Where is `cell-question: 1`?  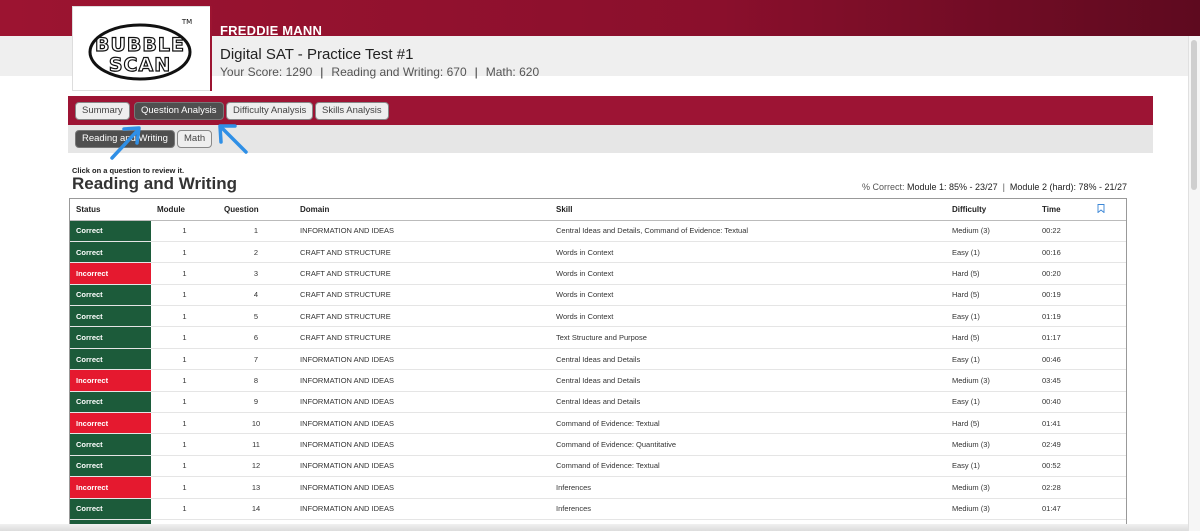 cell-question: 1 is located at coordinates (256, 231).